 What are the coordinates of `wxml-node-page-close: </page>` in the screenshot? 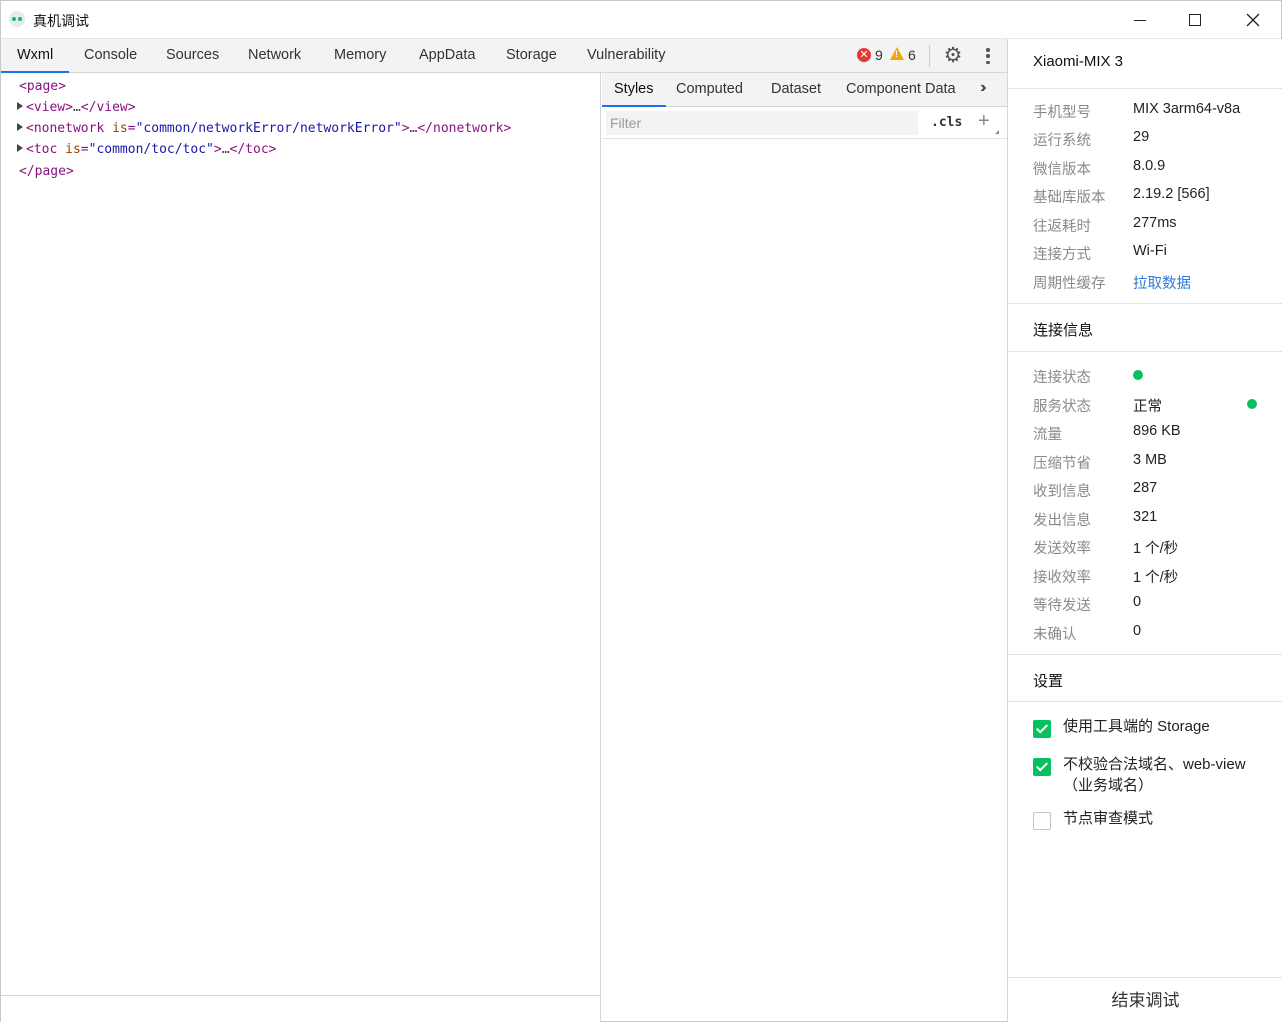 It's located at (46, 172).